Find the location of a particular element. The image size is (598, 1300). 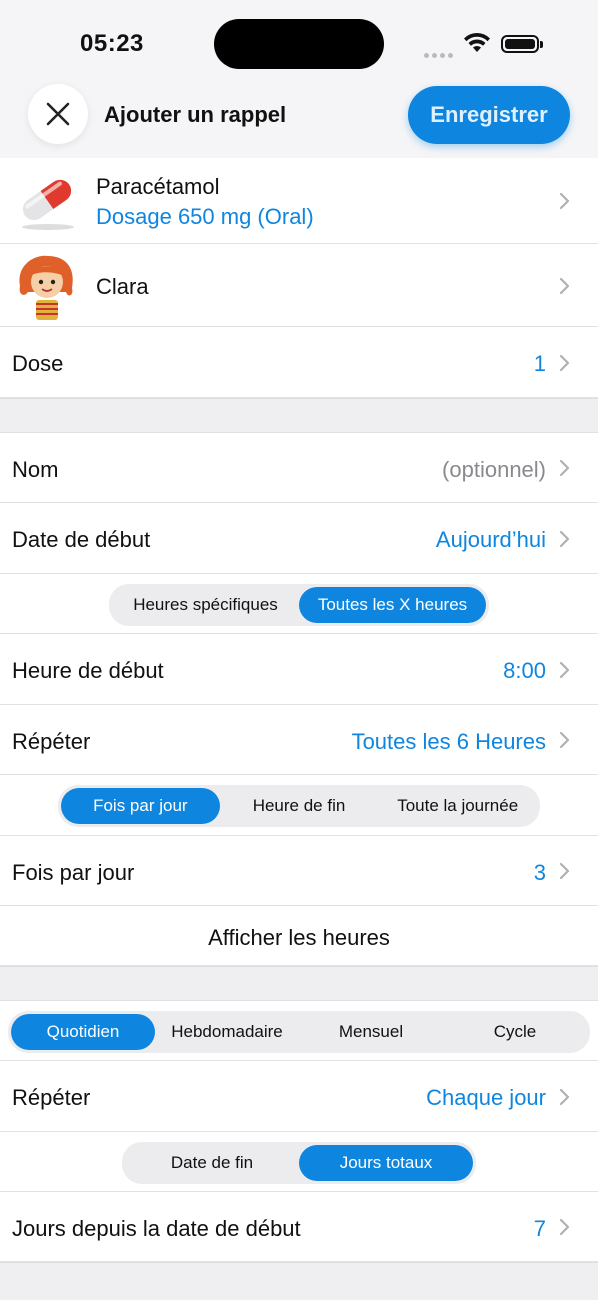

avatar is located at coordinates (46, 287).